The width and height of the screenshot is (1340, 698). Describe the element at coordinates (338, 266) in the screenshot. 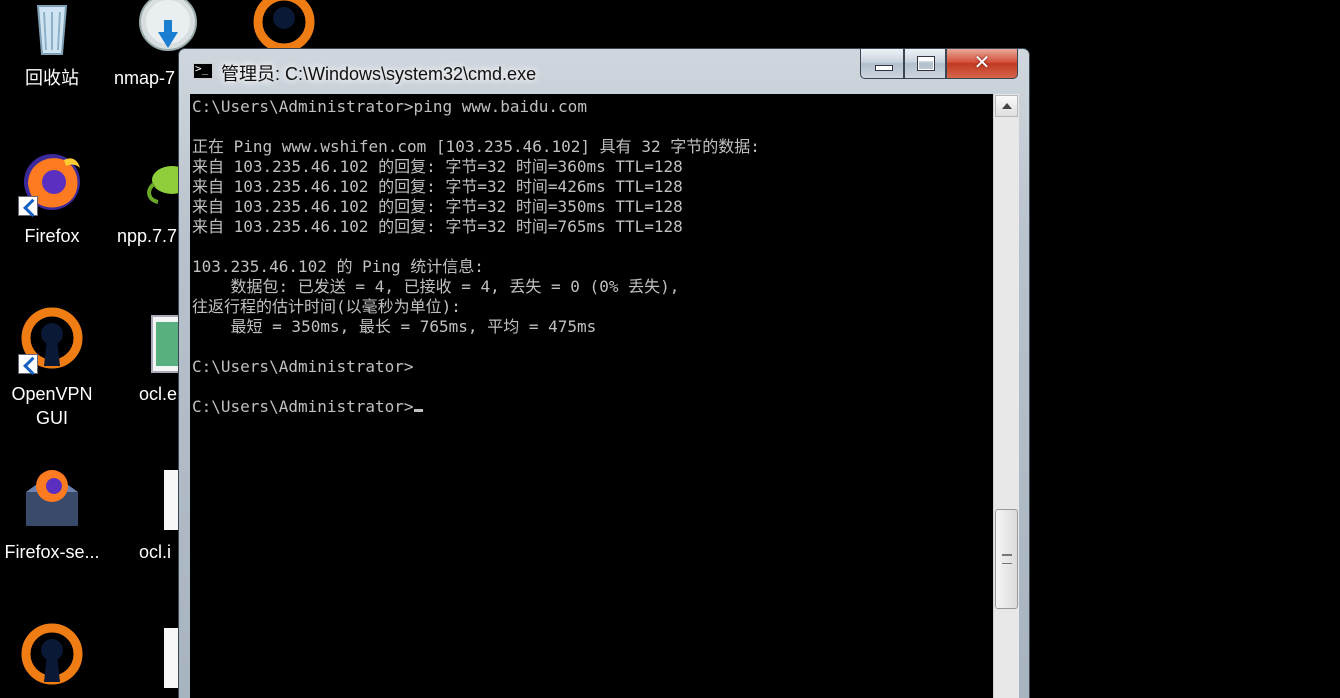

I see `console-line: 103.235.46.102 的 Ping 统计信息:` at that location.